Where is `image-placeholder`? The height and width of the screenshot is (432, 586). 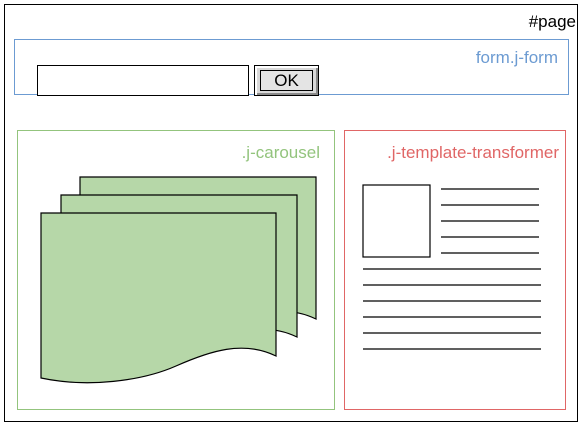
image-placeholder is located at coordinates (396, 221).